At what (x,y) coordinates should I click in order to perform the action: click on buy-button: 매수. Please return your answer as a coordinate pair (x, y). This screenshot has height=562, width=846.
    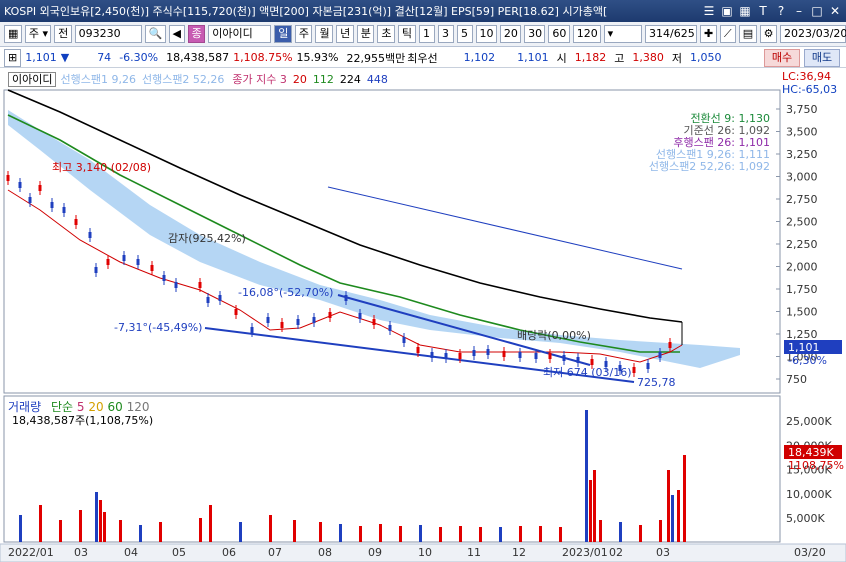
    Looking at the image, I should click on (782, 58).